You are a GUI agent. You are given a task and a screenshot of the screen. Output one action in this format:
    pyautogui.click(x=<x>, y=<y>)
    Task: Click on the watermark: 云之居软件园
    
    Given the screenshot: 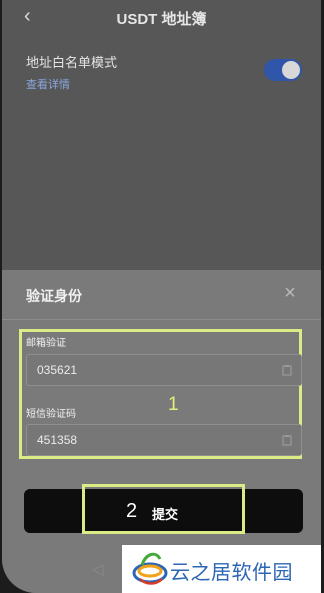 What is the action you would take?
    pyautogui.click(x=221, y=569)
    